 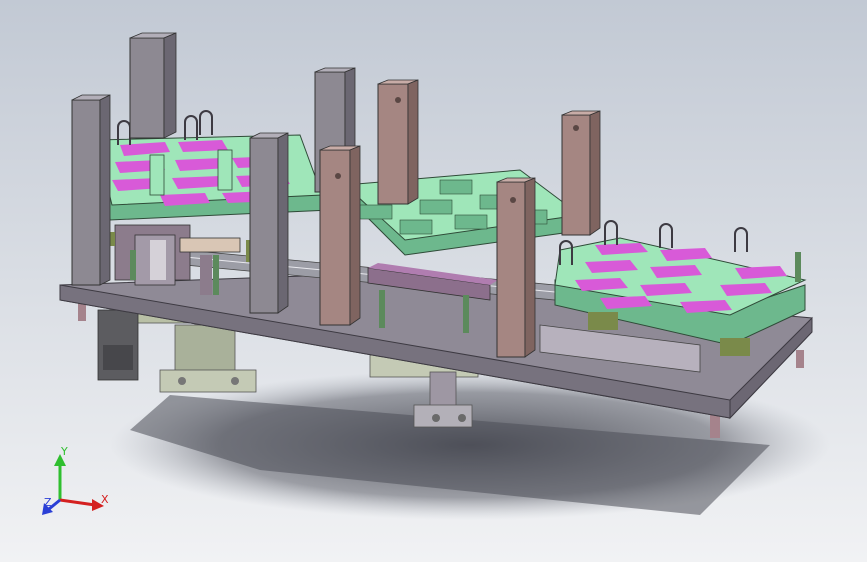 I want to click on post-front-lm, so click(x=269, y=223).